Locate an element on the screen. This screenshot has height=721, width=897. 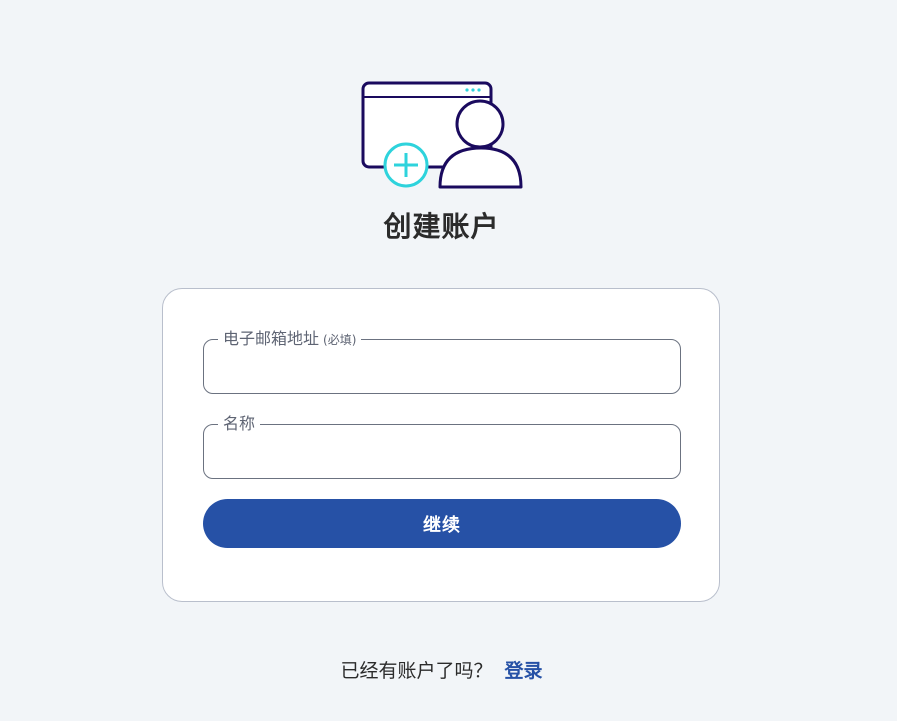
login-link: 登录 is located at coordinates (524, 671).